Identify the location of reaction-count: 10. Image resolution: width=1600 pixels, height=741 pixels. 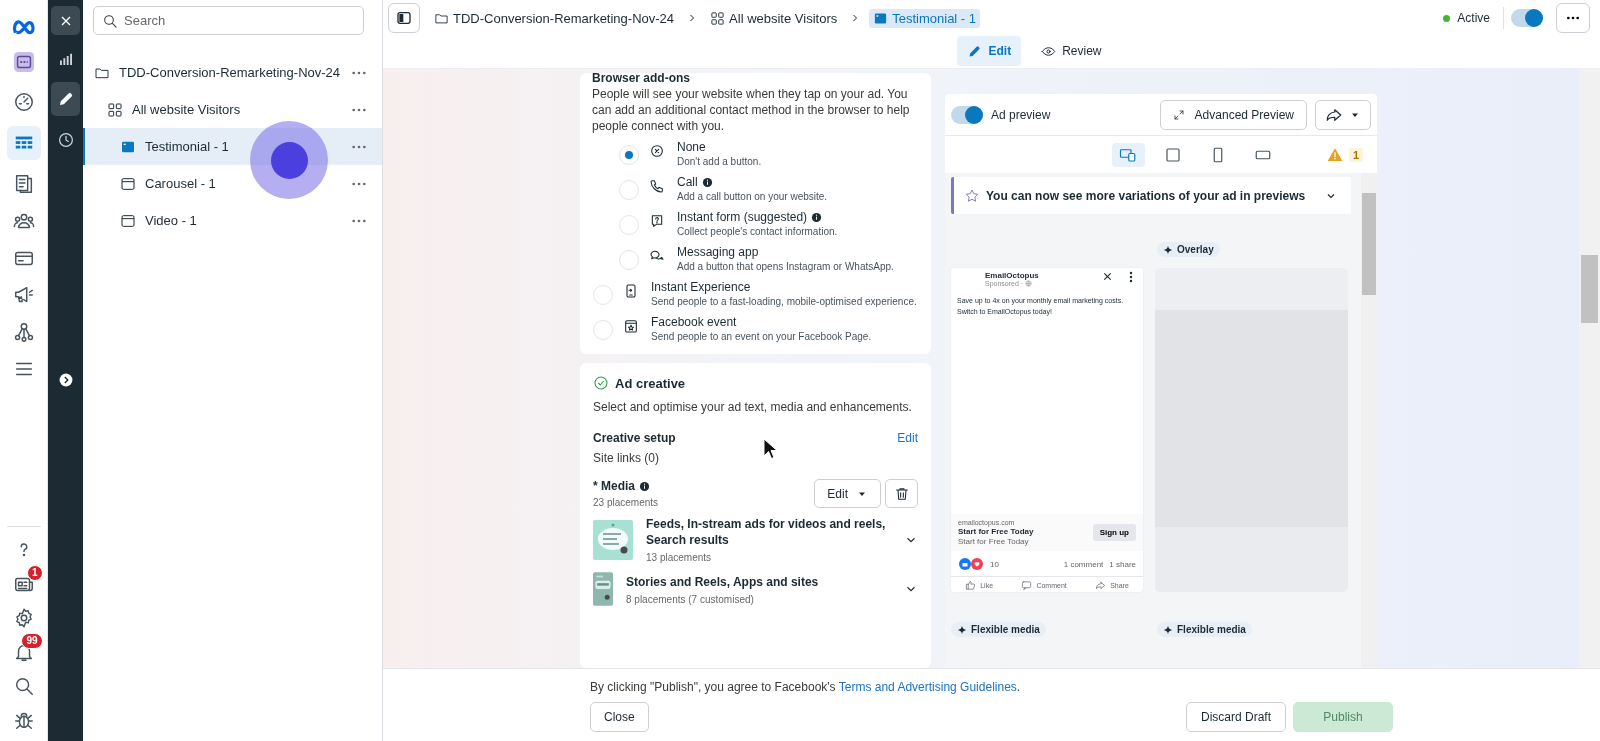
(994, 564).